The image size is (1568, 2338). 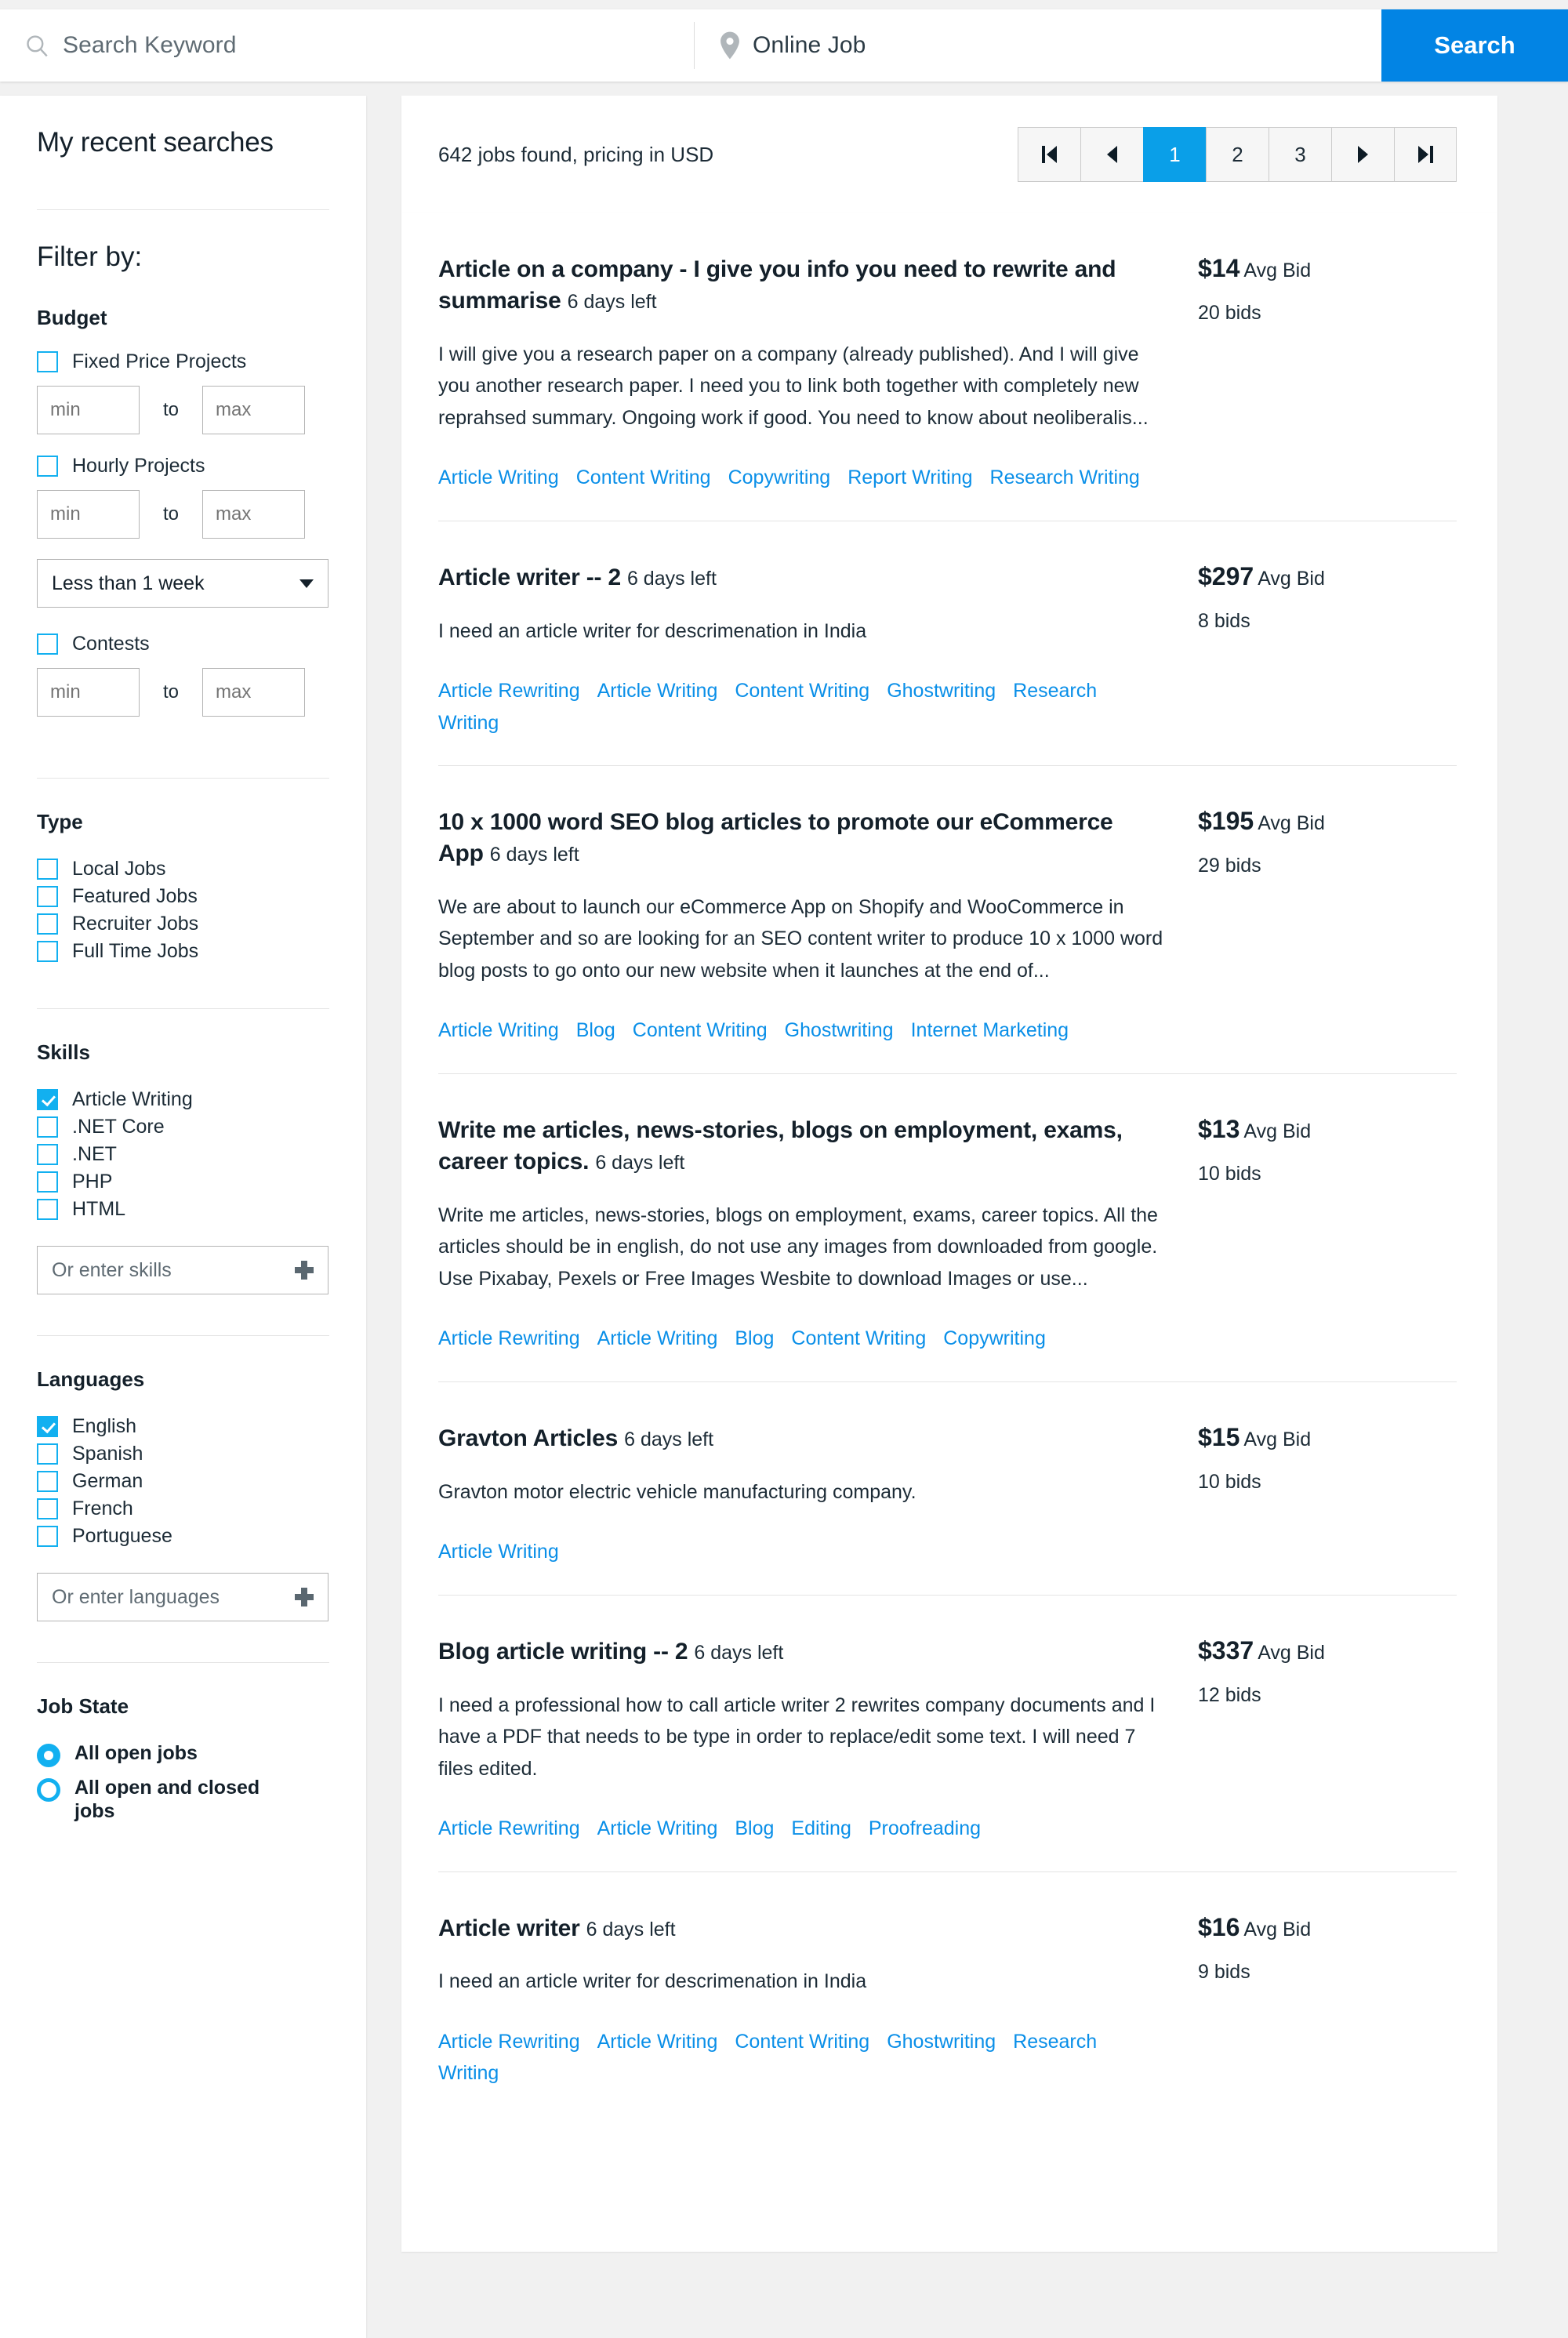 I want to click on job-tag: Research Writing, so click(x=1065, y=477).